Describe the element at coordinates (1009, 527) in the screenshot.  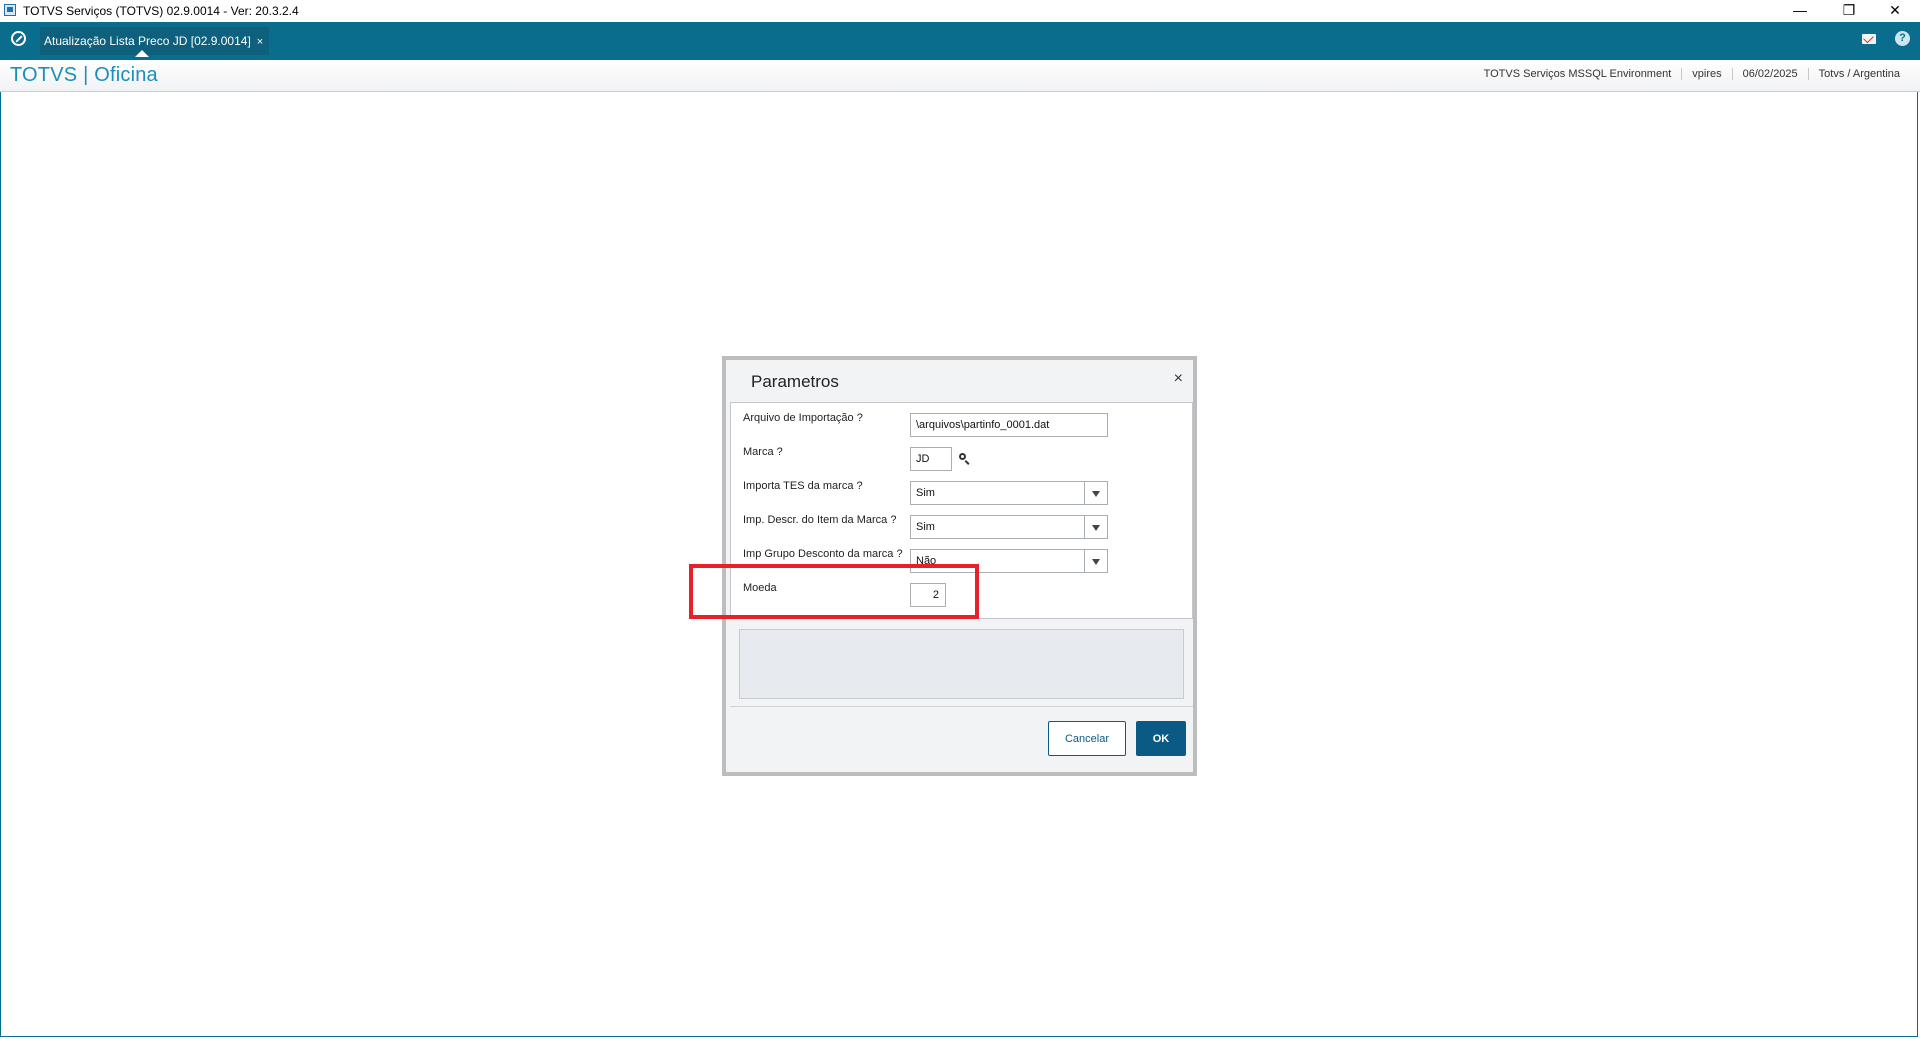
I see `imp-descr-item-select: Sim` at that location.